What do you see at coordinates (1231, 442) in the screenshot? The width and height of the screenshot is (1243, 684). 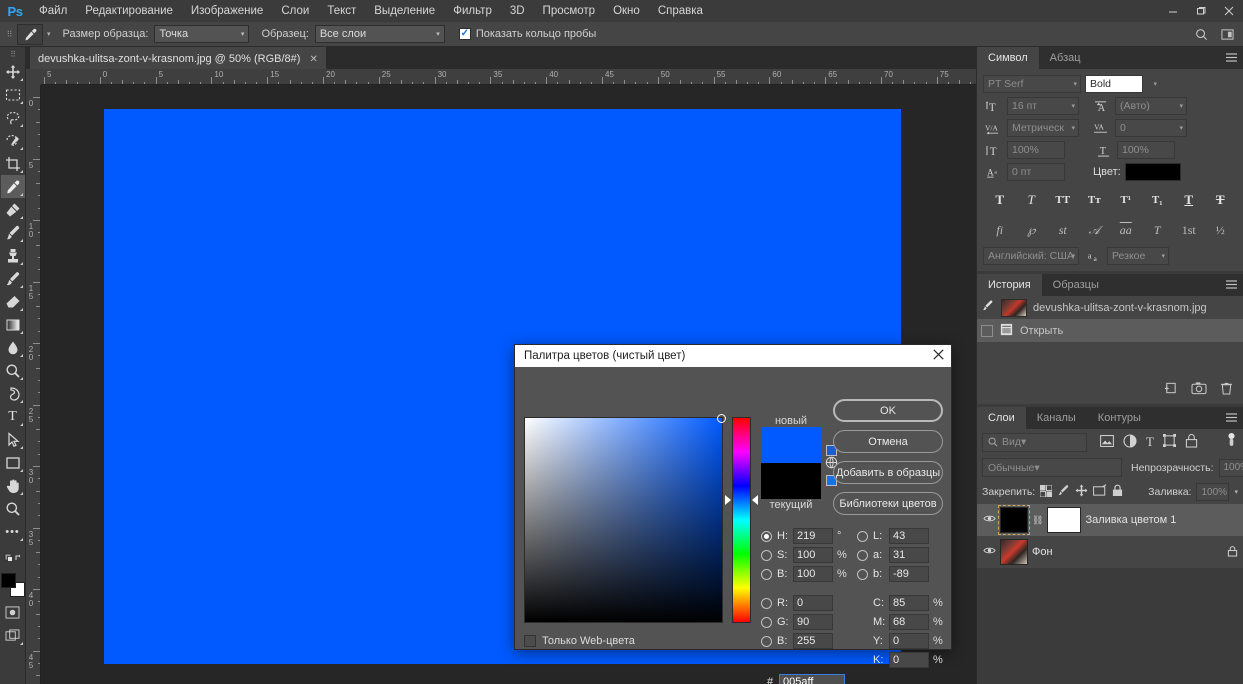 I see `layer-filter-toggle` at bounding box center [1231, 442].